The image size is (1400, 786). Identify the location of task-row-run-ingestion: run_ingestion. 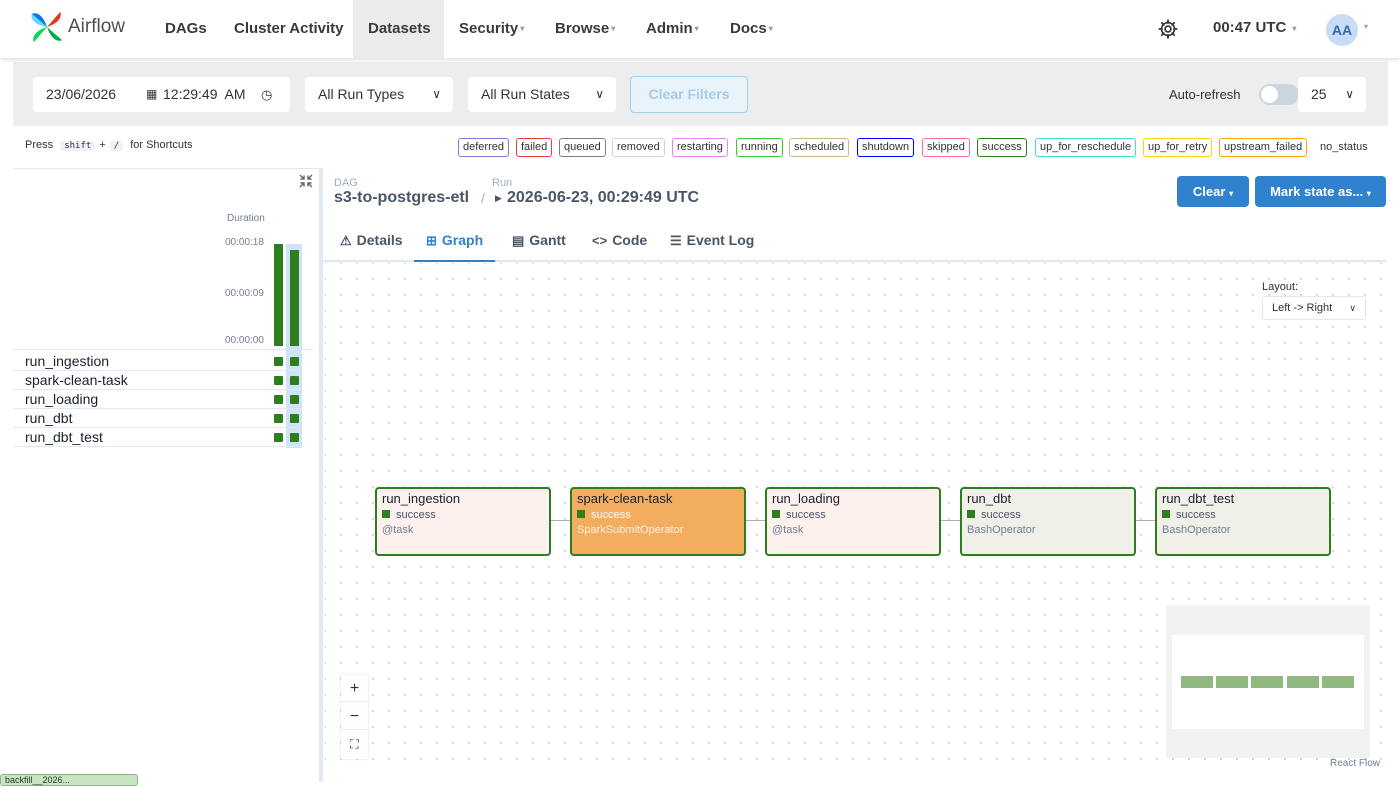
(158, 361).